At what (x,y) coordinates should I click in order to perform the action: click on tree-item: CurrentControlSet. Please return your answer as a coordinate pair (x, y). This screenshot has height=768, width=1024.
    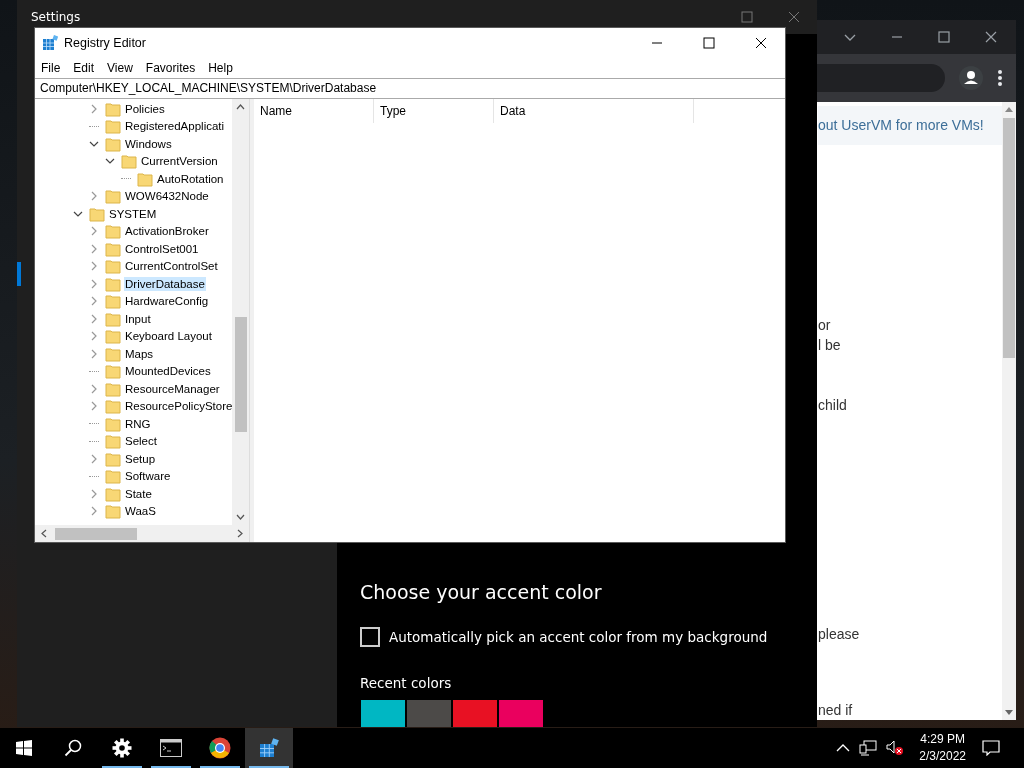
    Looking at the image, I should click on (171, 266).